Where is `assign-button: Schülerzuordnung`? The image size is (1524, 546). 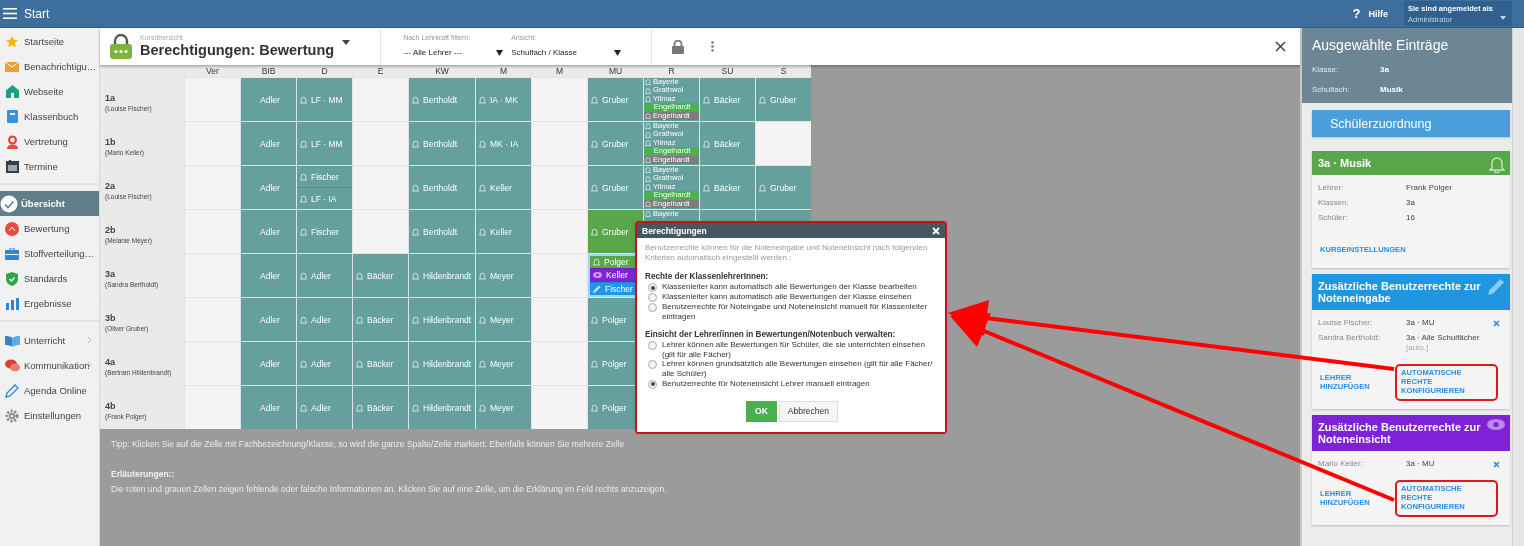 assign-button: Schülerzuordnung is located at coordinates (1411, 123).